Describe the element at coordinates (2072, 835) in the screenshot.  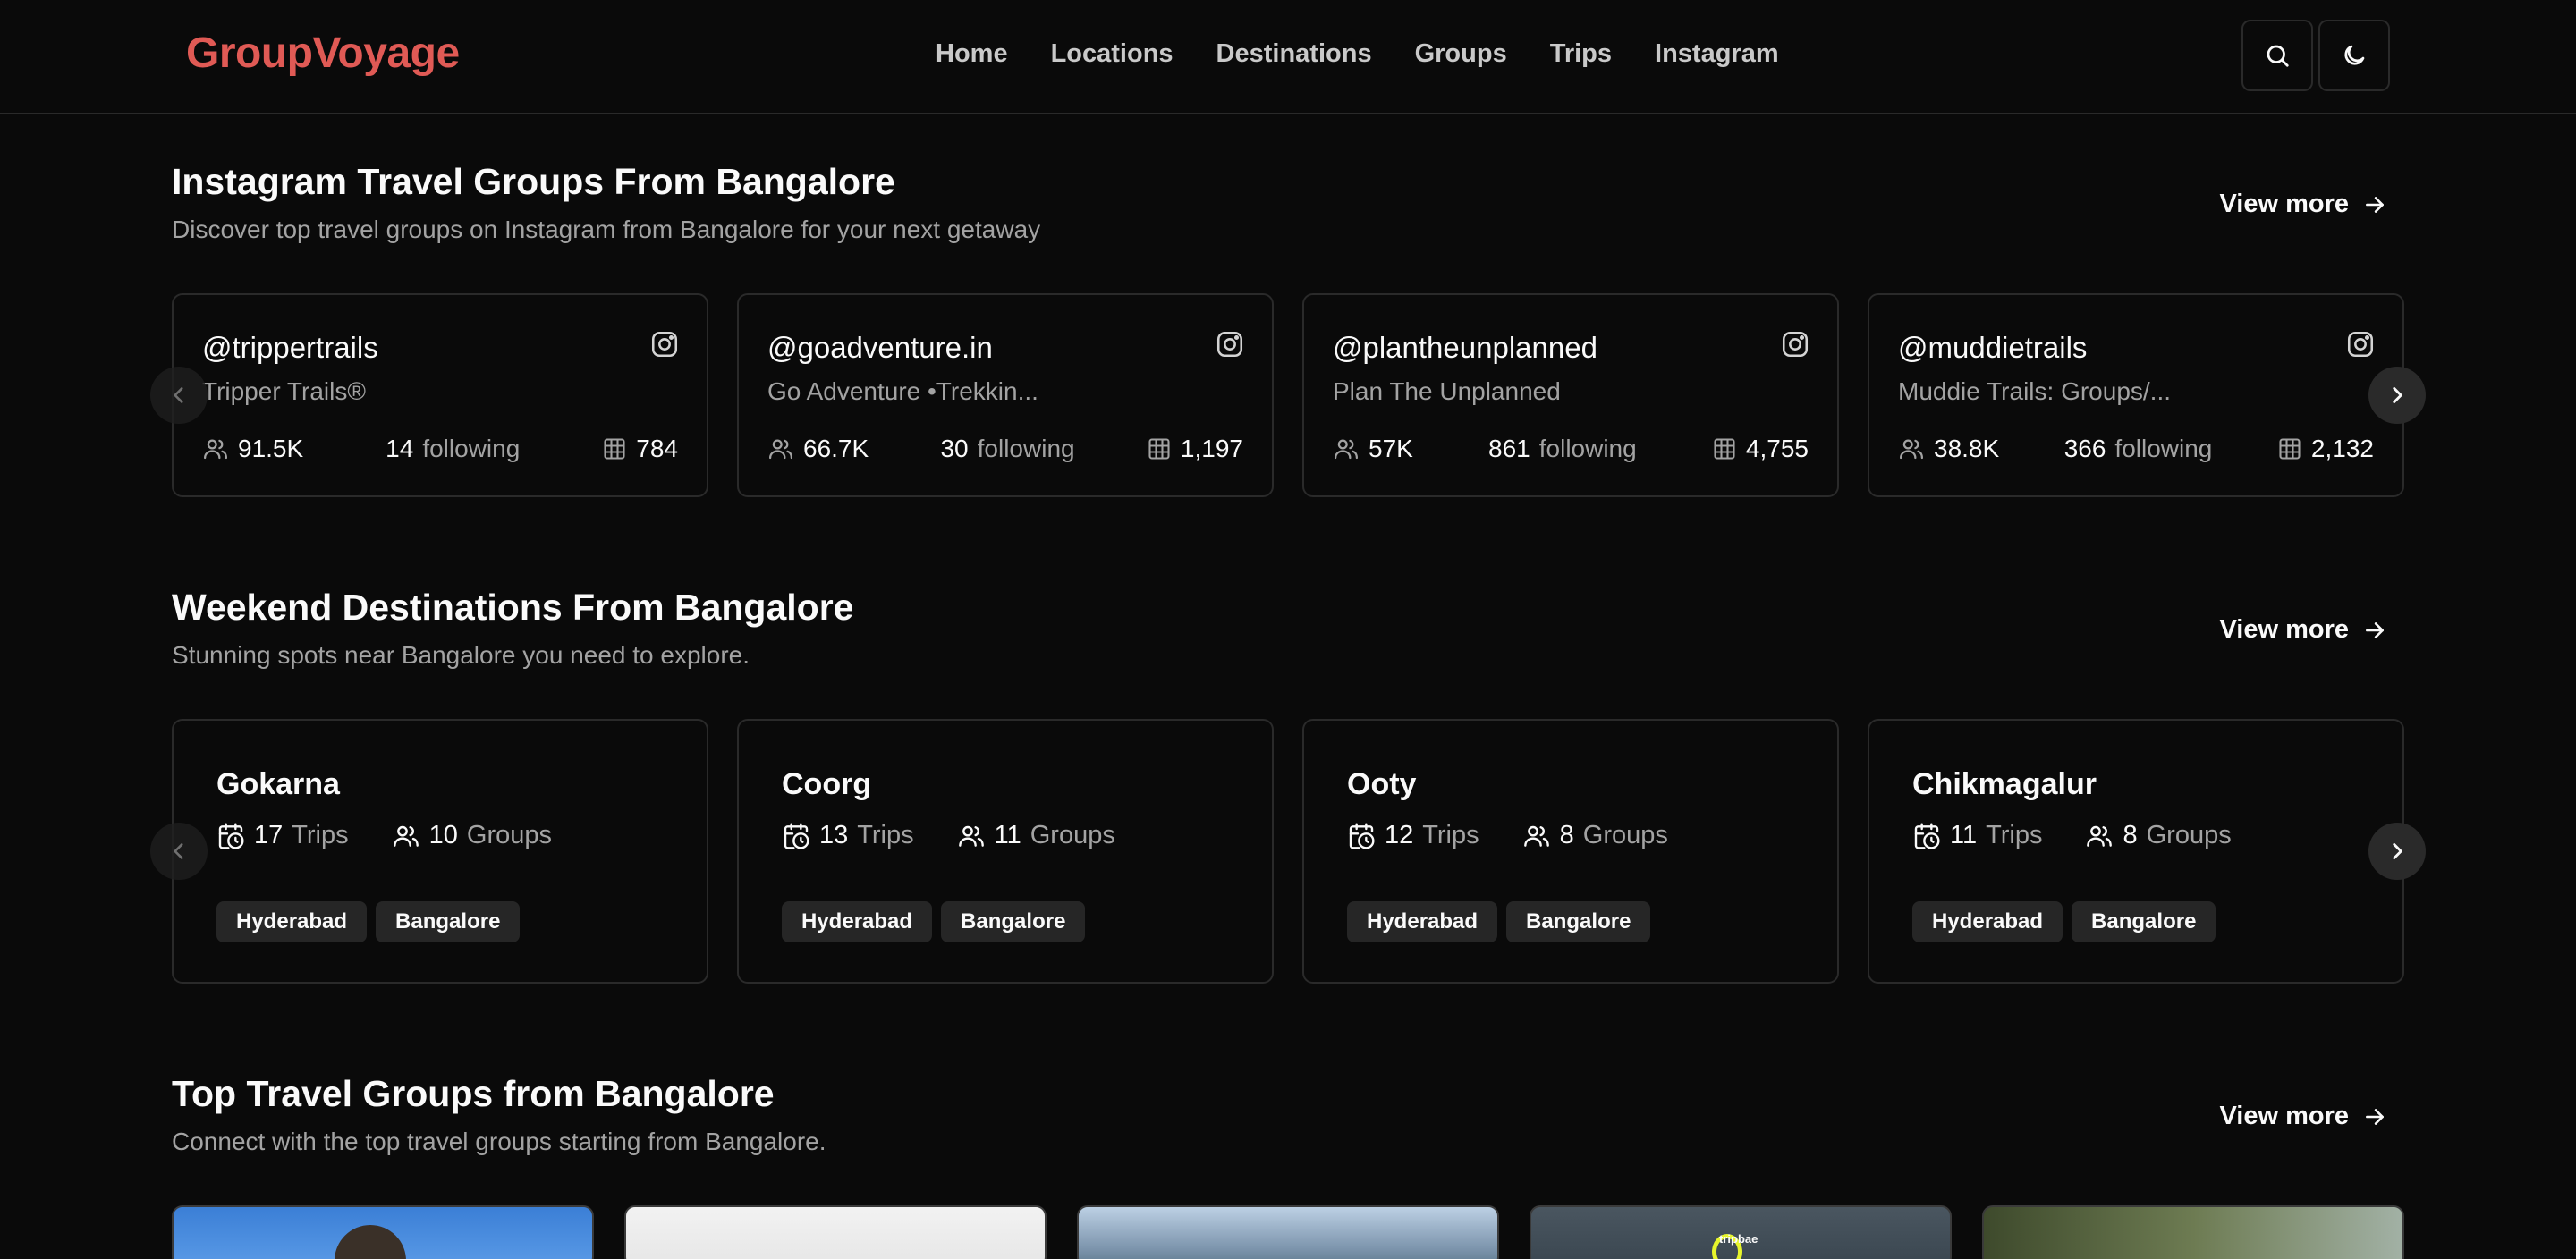
I see `destination-stats: 11 Trips 8 Groups` at that location.